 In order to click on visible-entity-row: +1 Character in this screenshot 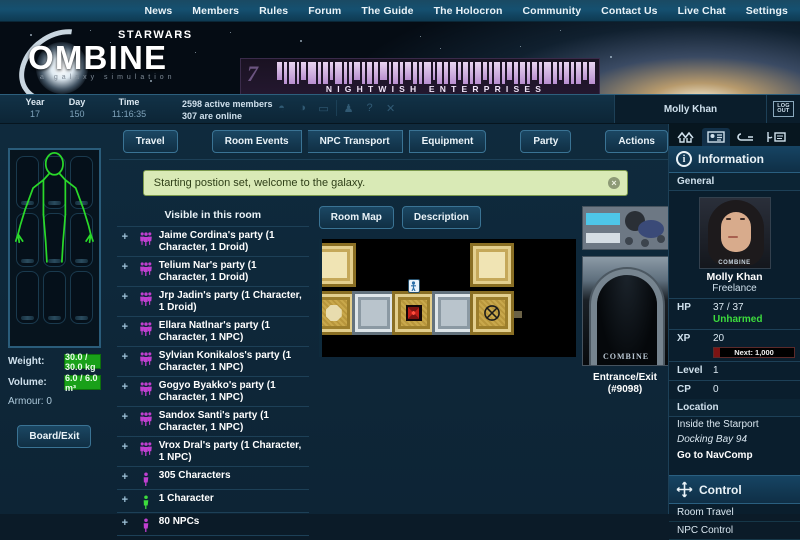, I will do `click(212, 501)`.